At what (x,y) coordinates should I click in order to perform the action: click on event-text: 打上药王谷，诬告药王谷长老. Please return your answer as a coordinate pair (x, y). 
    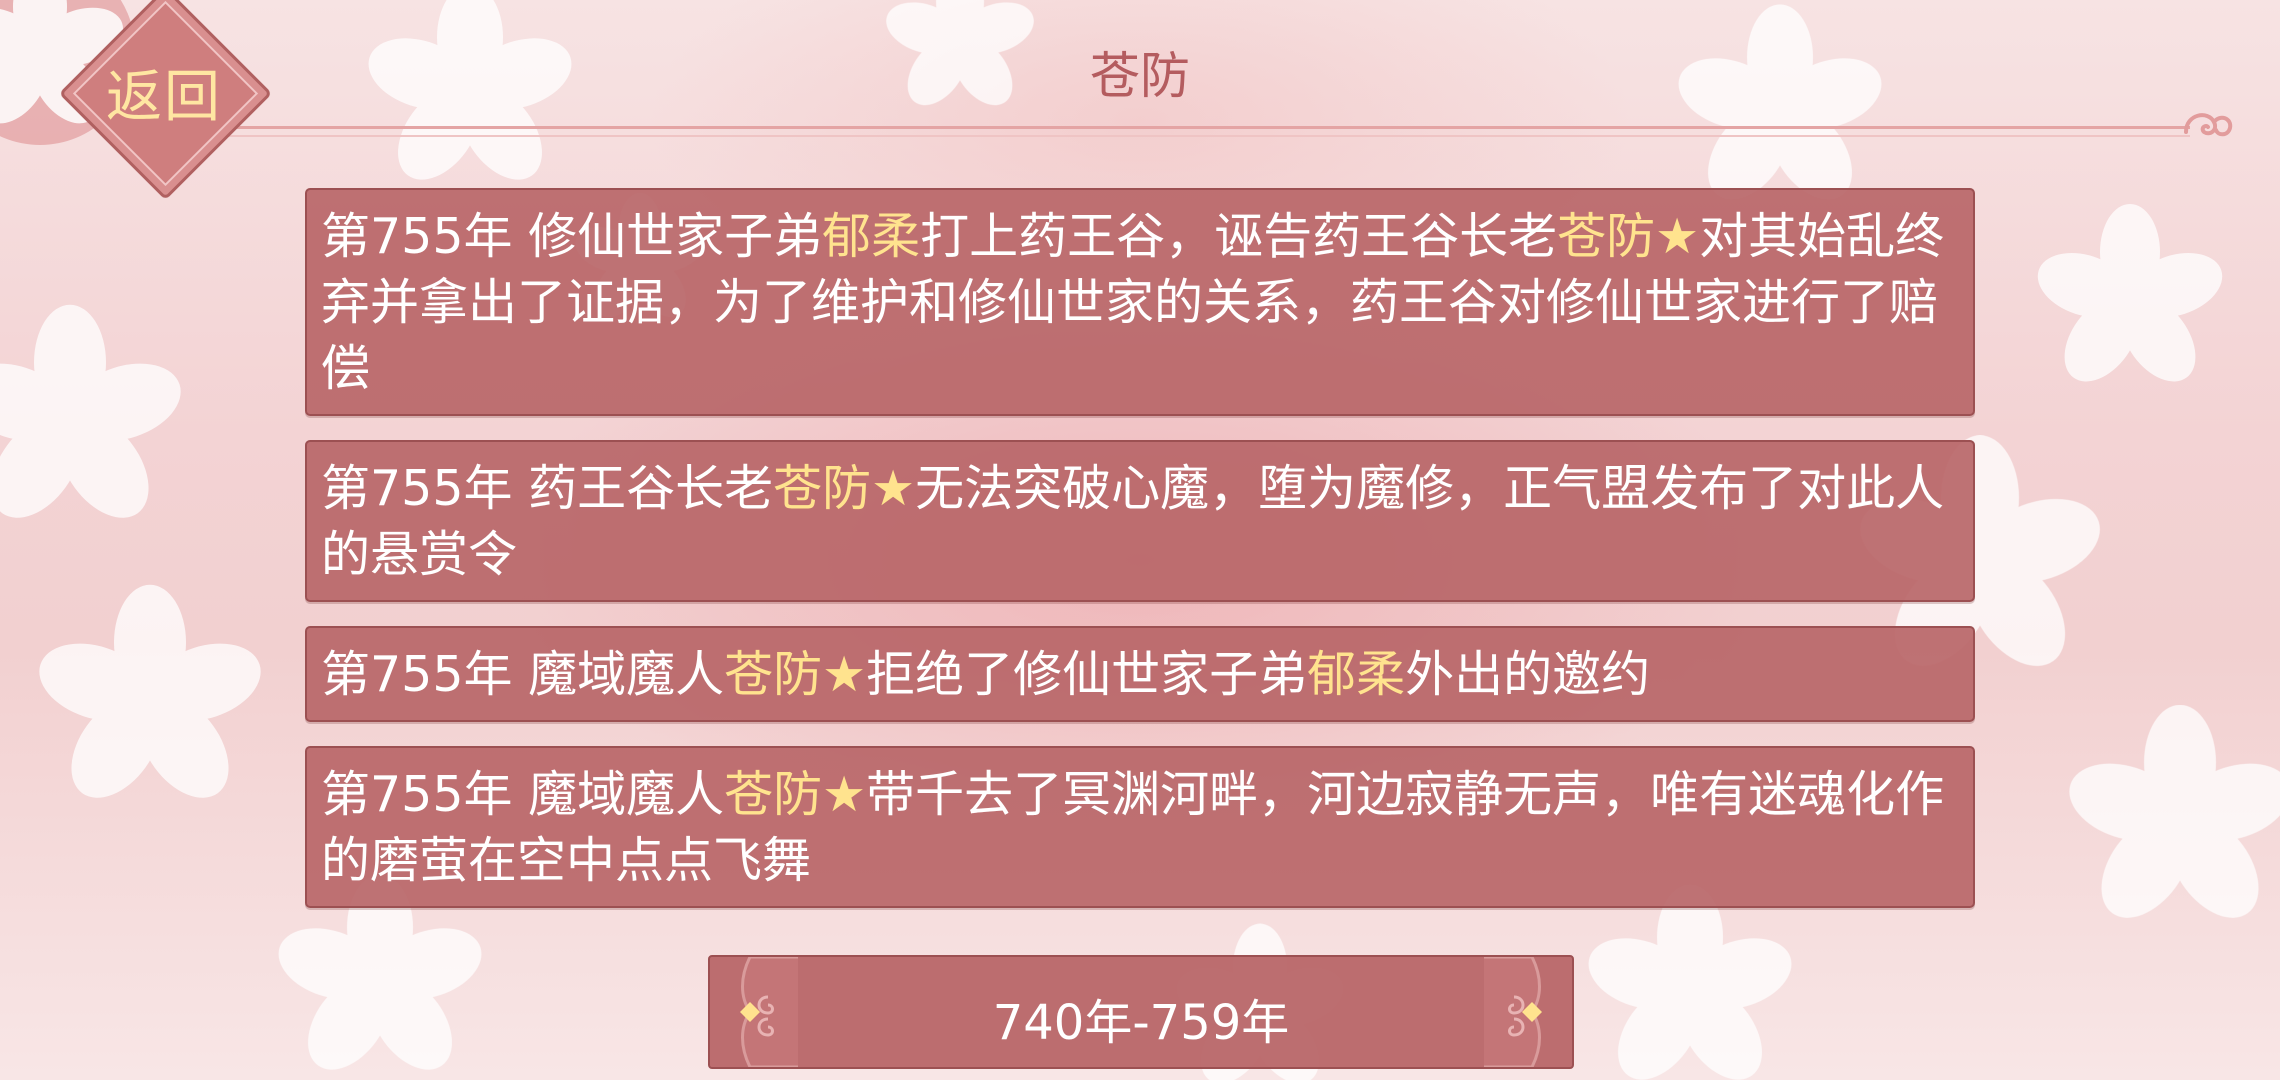
    Looking at the image, I should click on (1239, 236).